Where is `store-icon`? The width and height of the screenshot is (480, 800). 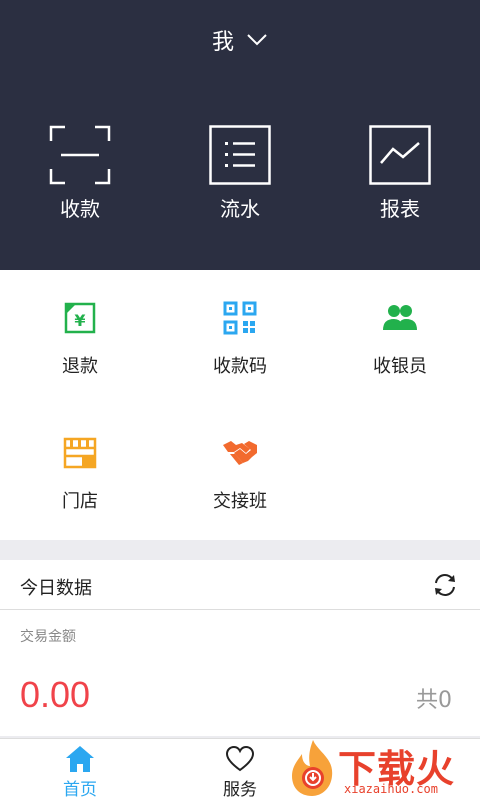
store-icon is located at coordinates (80, 453).